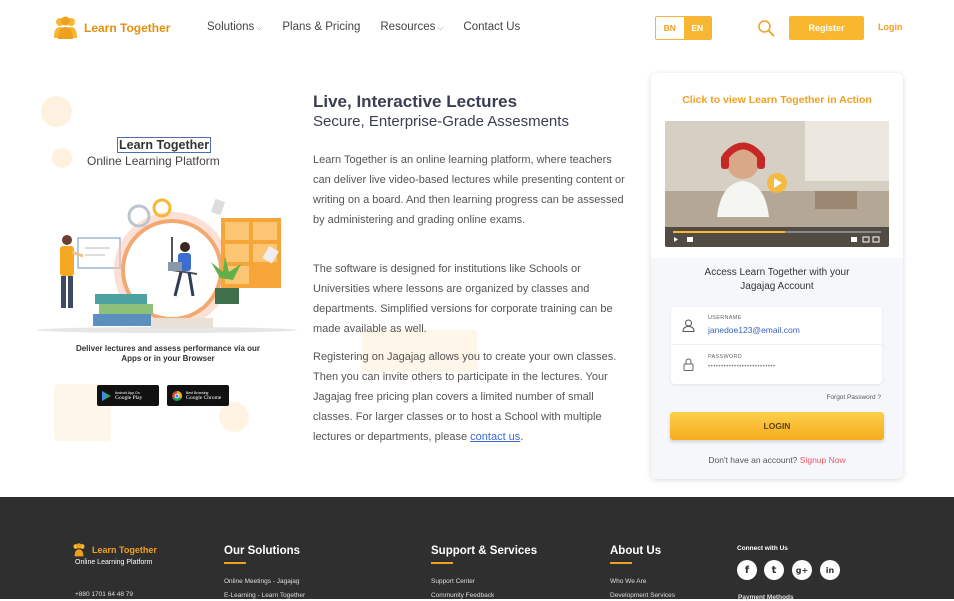 The width and height of the screenshot is (954, 601). I want to click on brand-logo: Learn Together, so click(111, 28).